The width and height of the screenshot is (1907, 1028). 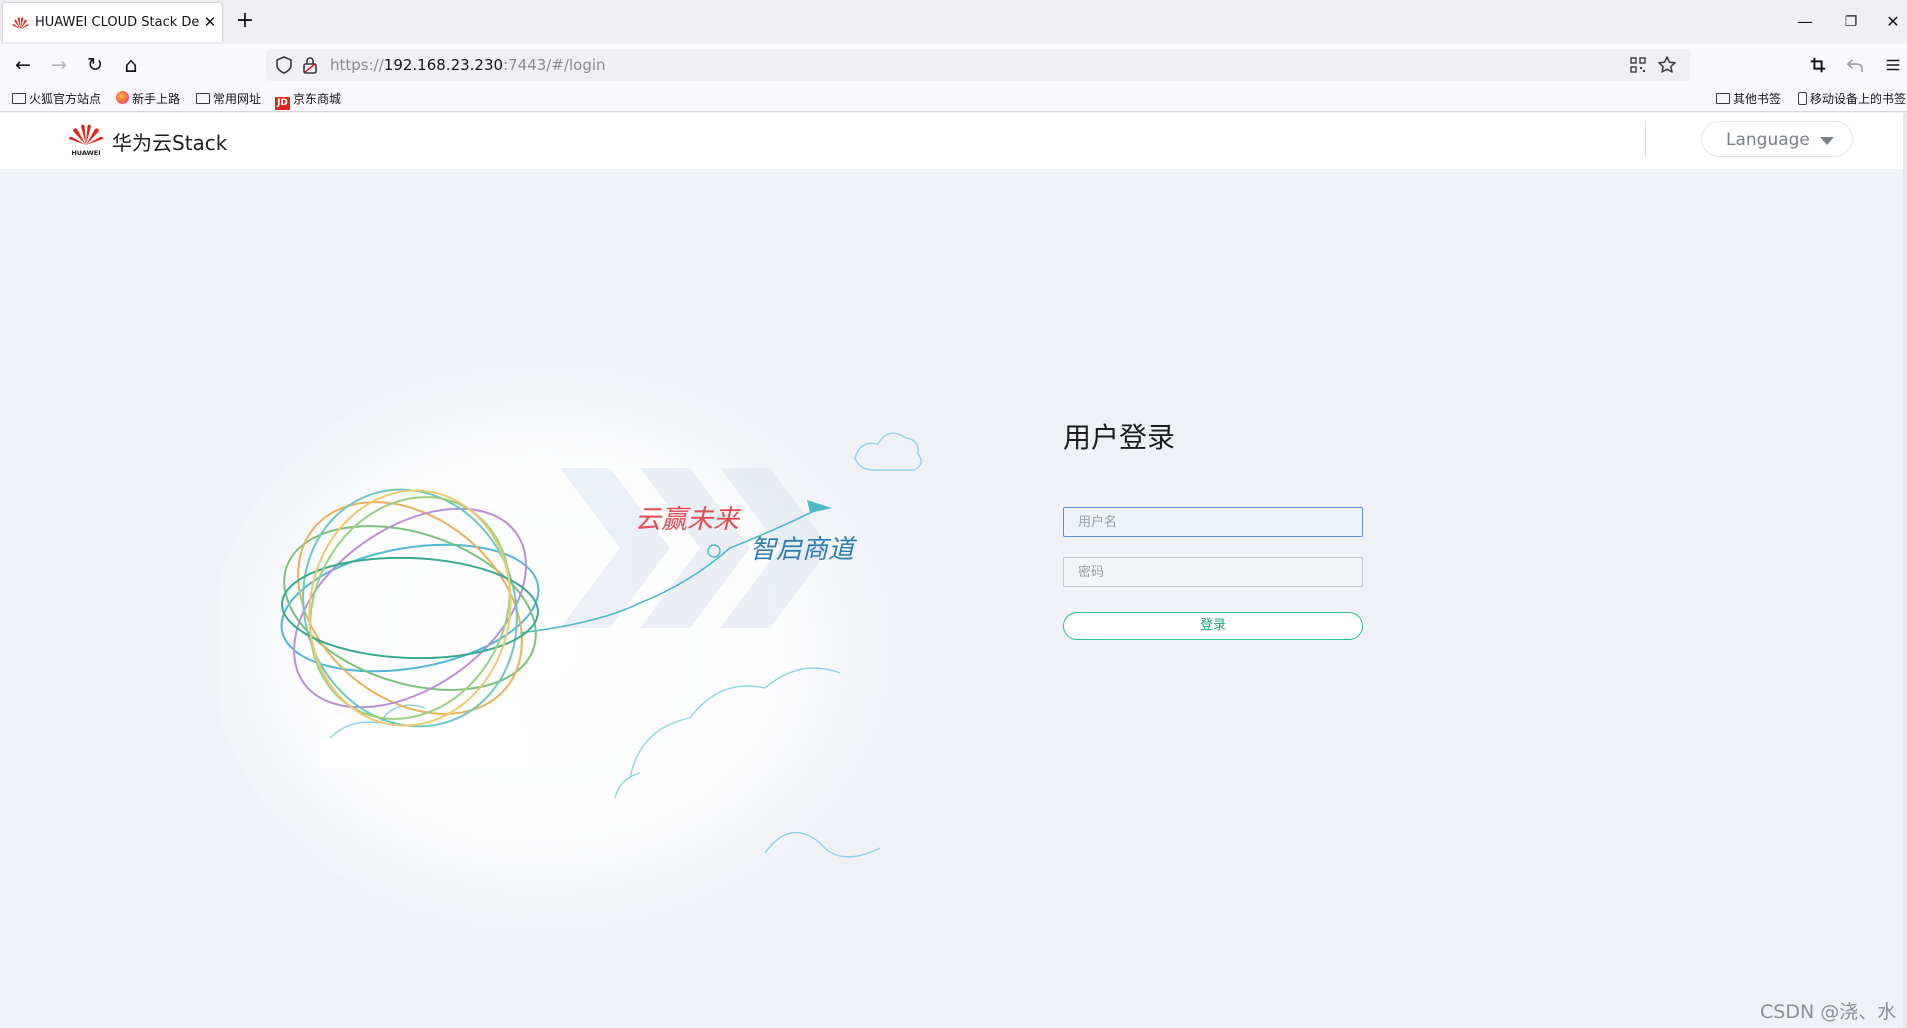 What do you see at coordinates (1818, 65) in the screenshot?
I see `screenshot-icon` at bounding box center [1818, 65].